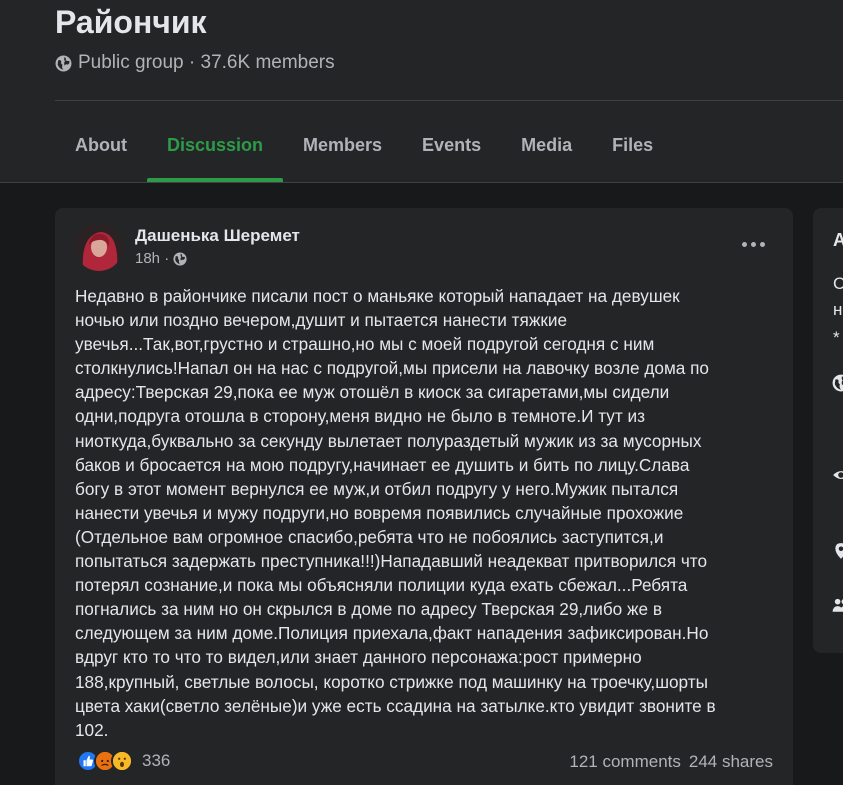 The height and width of the screenshot is (785, 843). Describe the element at coordinates (838, 283) in the screenshot. I see `side-card-text: C` at that location.